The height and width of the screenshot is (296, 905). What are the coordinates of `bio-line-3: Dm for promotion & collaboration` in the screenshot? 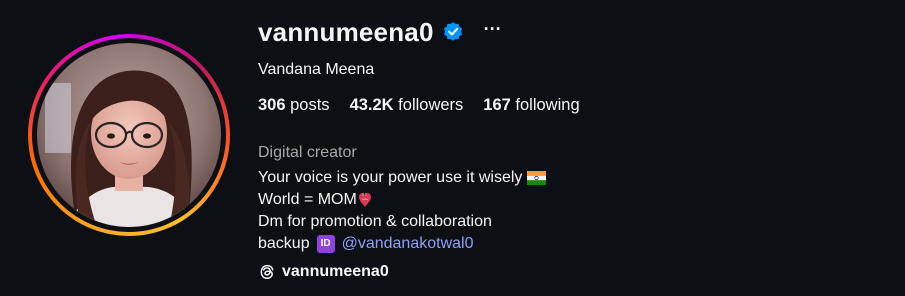 It's located at (576, 222).